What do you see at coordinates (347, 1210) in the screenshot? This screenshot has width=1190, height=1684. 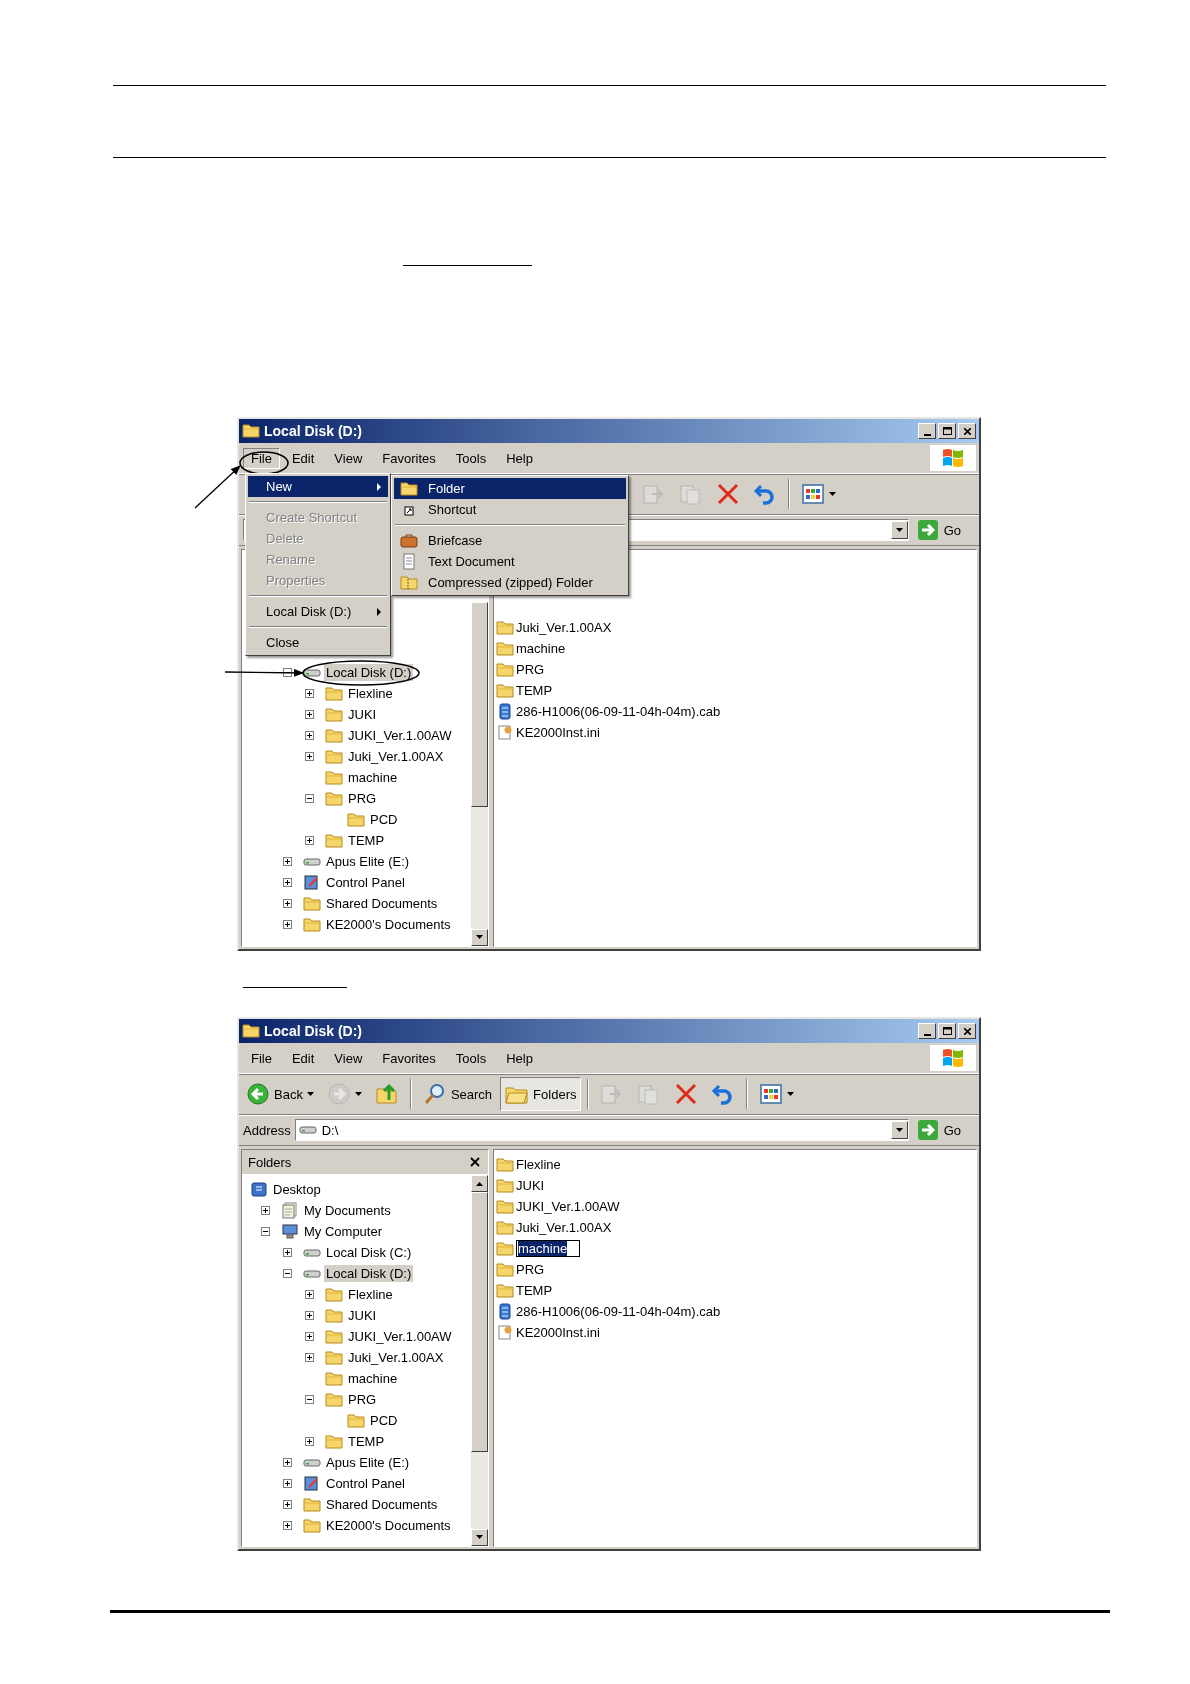 I see `tree-item: My Documents` at bounding box center [347, 1210].